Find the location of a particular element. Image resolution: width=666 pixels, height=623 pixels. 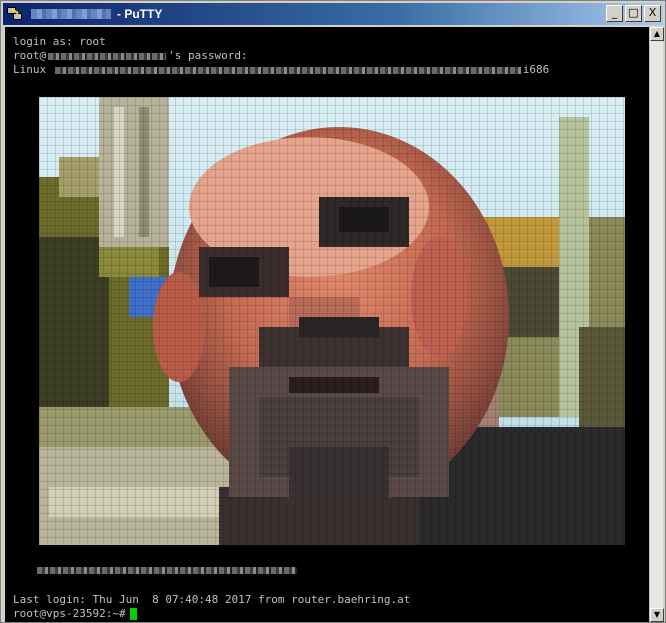

terminal-line-prompt: root@vps-23592:~# is located at coordinates (75, 614).